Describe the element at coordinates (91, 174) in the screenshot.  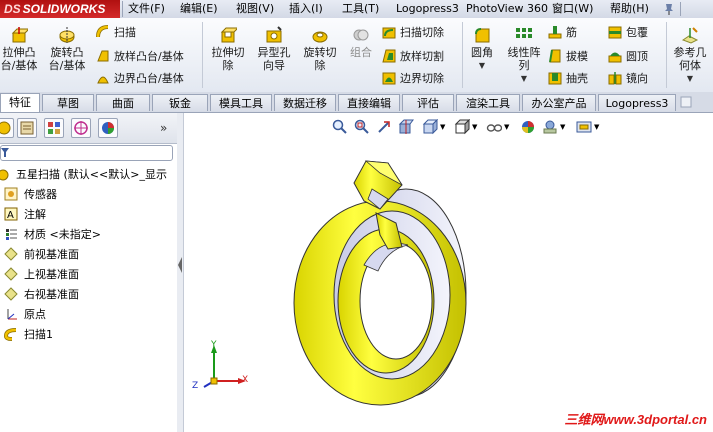
I see `tree-root-label: 五星扫描 (默认<<默认>_显示` at that location.